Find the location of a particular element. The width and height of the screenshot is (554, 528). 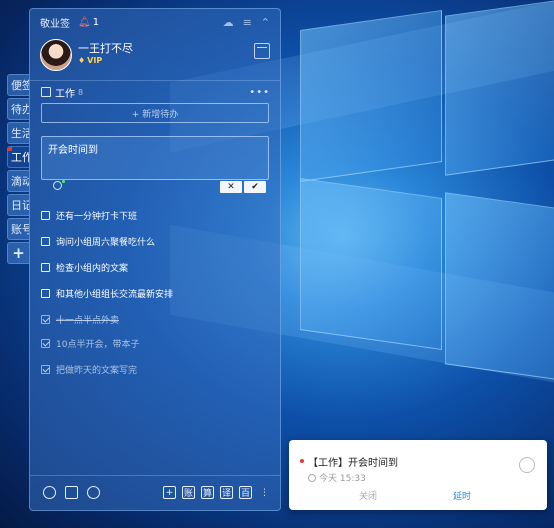

tab-todo: 待办 is located at coordinates (18, 109).